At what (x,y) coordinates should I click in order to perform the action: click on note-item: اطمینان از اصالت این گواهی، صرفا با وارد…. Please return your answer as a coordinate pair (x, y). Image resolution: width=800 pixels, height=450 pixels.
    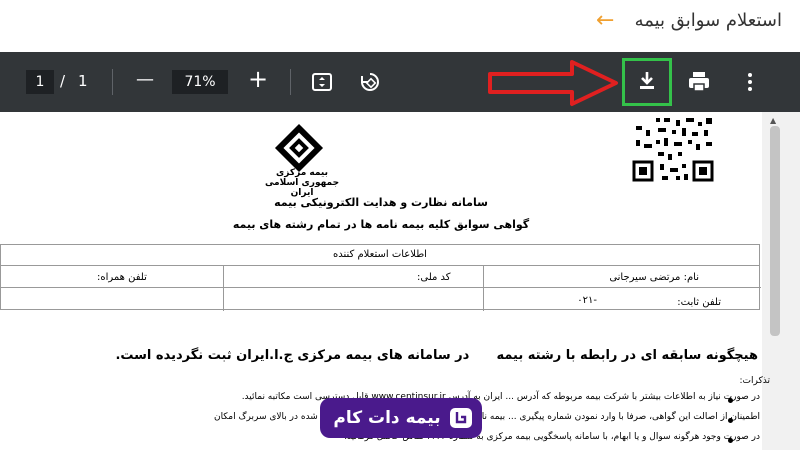
    Looking at the image, I should click on (486, 417).